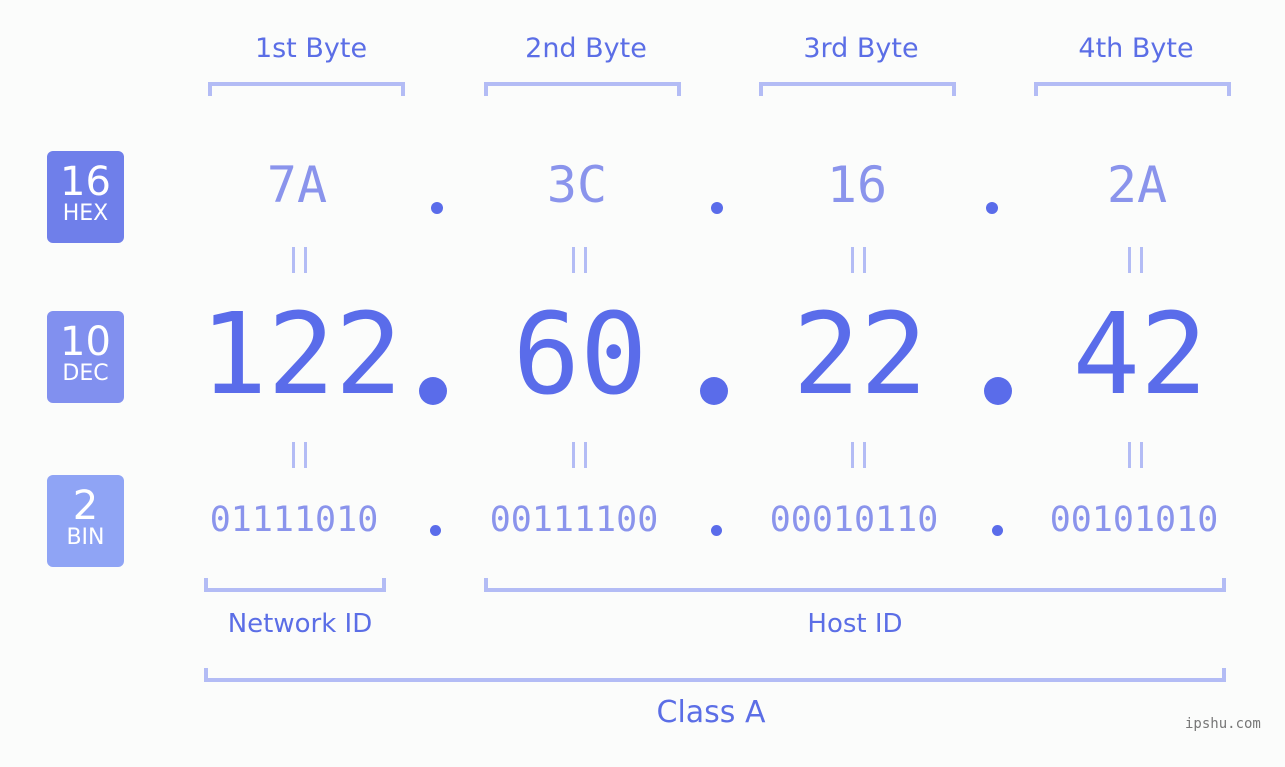  What do you see at coordinates (1140, 355) in the screenshot?
I see `dec-byte-4: 42` at bounding box center [1140, 355].